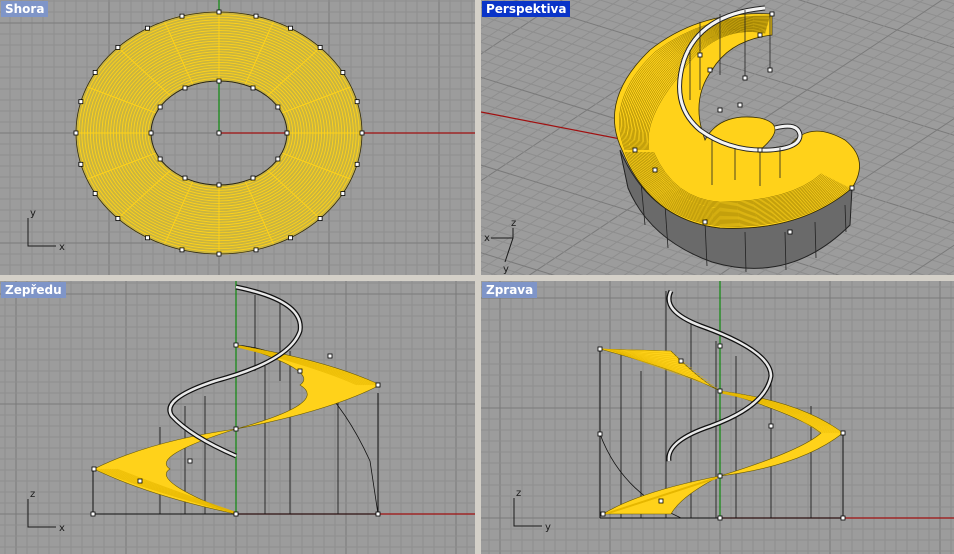 This screenshot has width=954, height=554. Describe the element at coordinates (506, 269) in the screenshot. I see `axis-label-y: y` at that location.